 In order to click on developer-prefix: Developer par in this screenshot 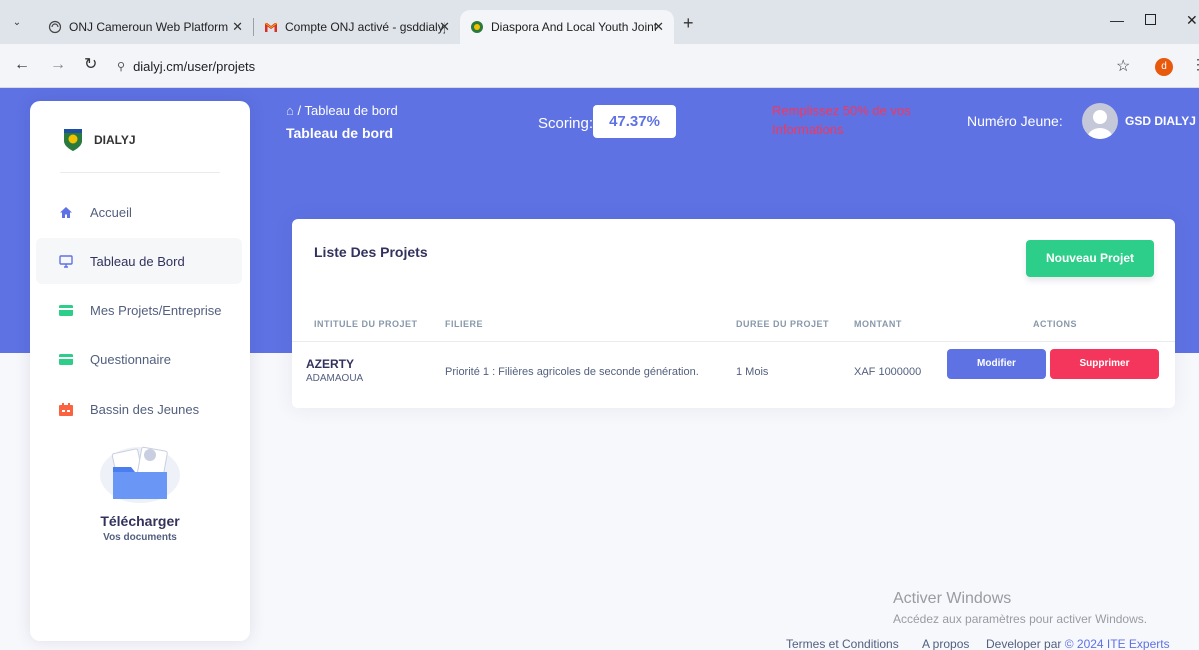, I will do `click(1024, 643)`.